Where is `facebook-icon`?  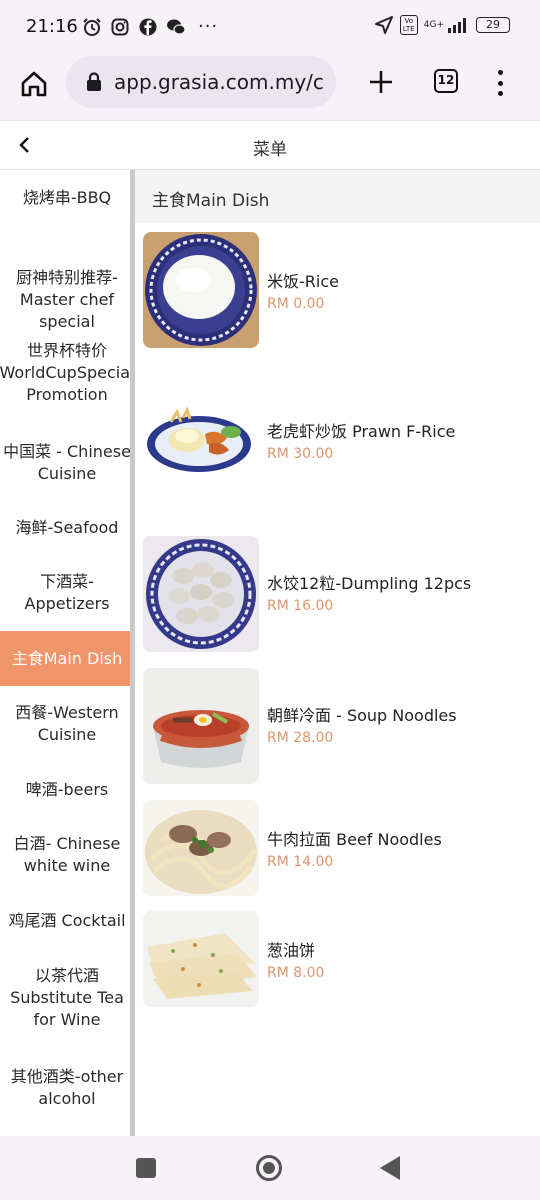 facebook-icon is located at coordinates (148, 27).